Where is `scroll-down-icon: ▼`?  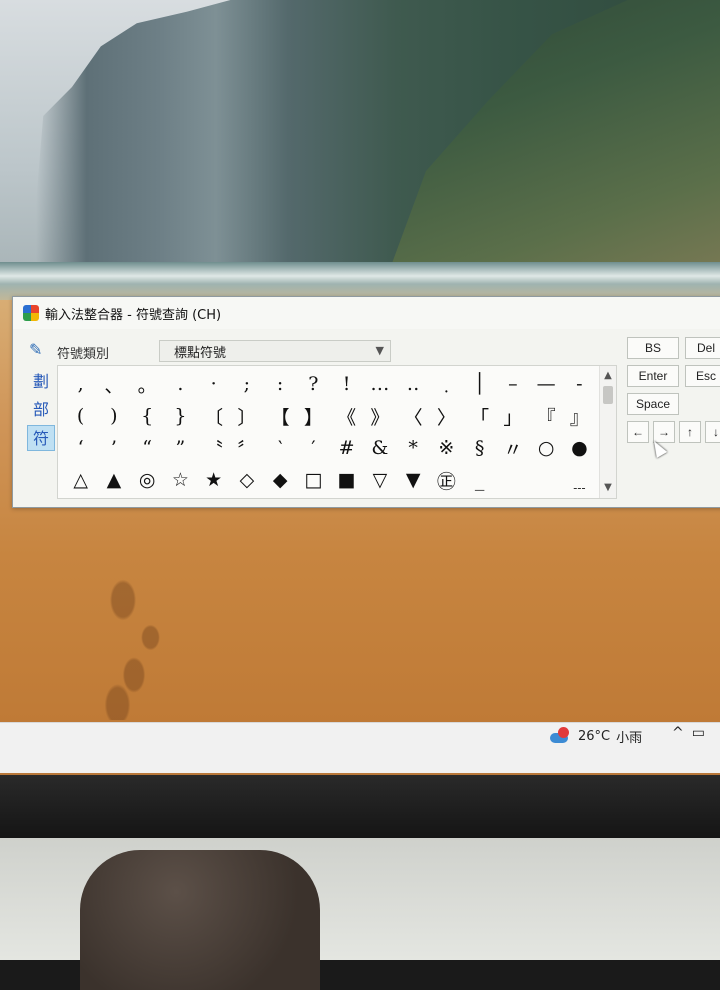
scroll-down-icon: ▼ is located at coordinates (608, 488).